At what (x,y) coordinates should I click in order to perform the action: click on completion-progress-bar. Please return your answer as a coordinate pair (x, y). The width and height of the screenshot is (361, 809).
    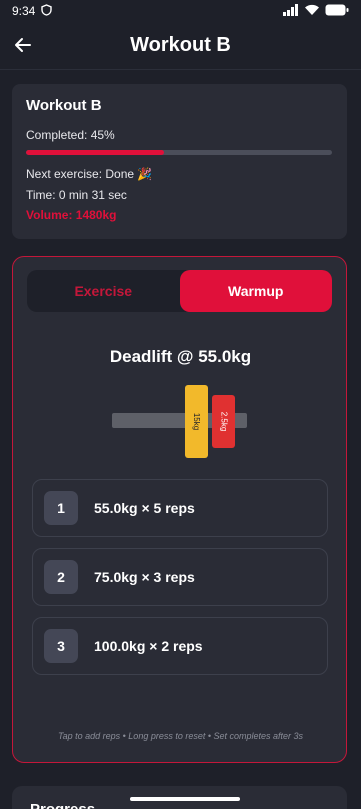
    Looking at the image, I should click on (179, 152).